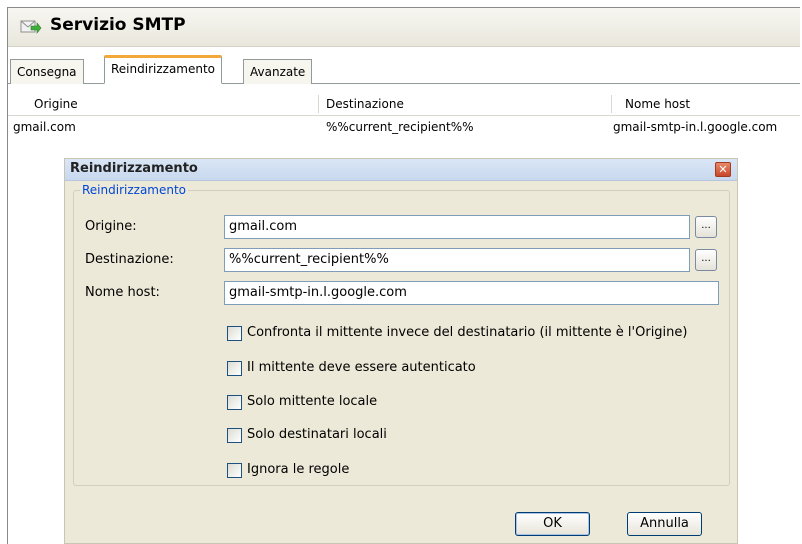 The width and height of the screenshot is (802, 544). Describe the element at coordinates (118, 25) in the screenshot. I see `window-title: Servizio SMTP` at that location.